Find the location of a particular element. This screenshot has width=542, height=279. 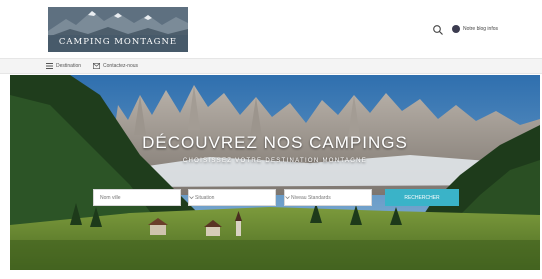

navbar: Destination Contactez-nous is located at coordinates (271, 66).